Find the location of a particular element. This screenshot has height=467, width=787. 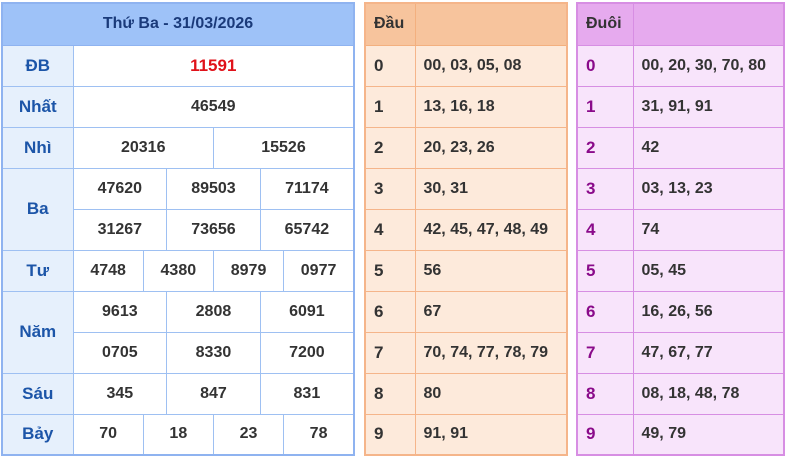

duoi-values: 42 is located at coordinates (708, 147).